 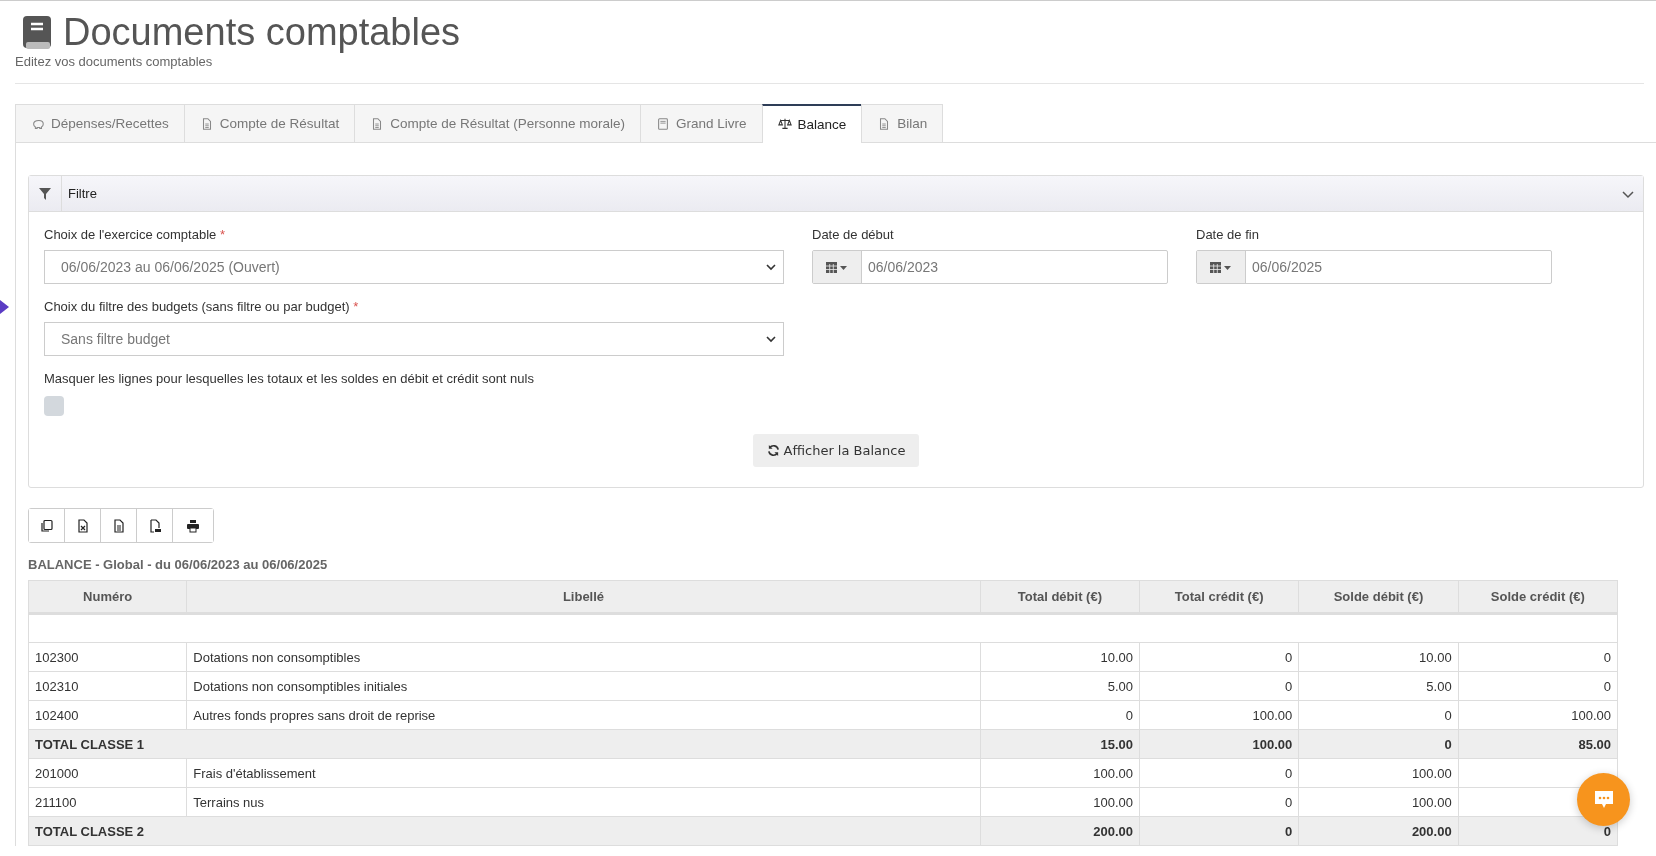 What do you see at coordinates (154, 525) in the screenshot?
I see `pdf-file-icon` at bounding box center [154, 525].